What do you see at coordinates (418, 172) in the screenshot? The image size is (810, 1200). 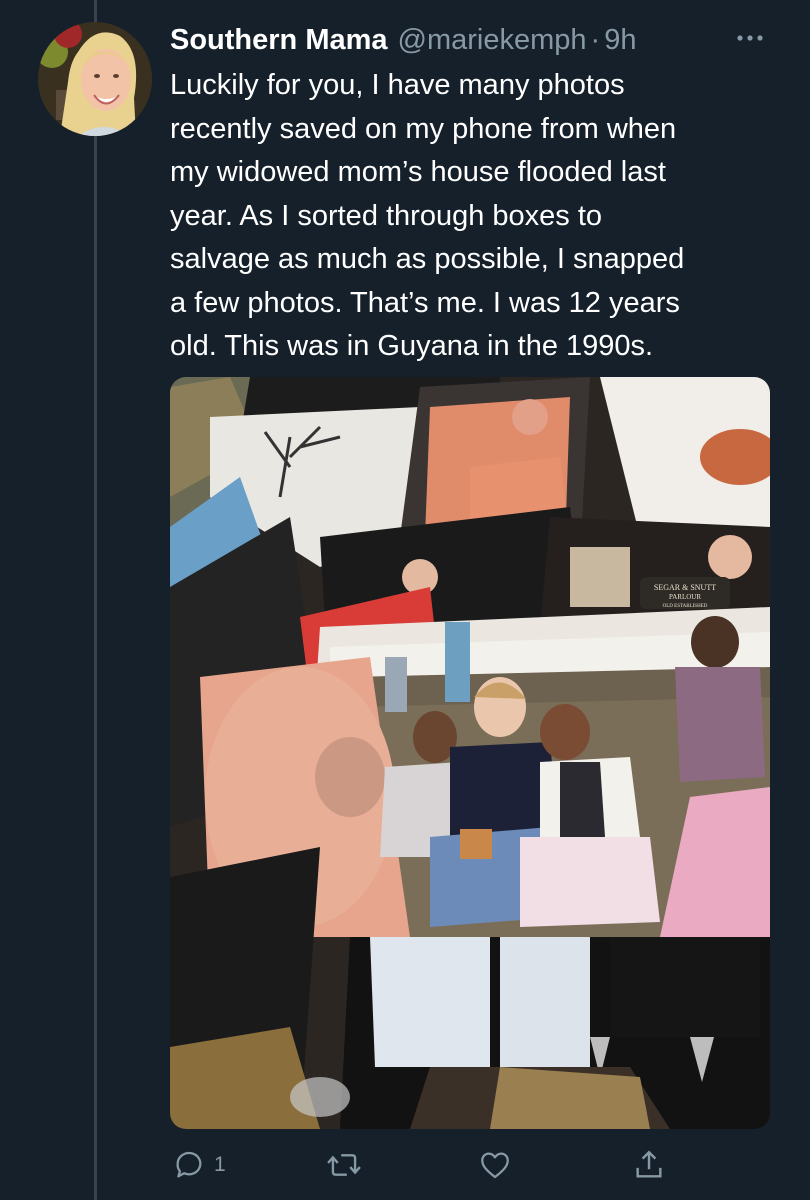 I see `tweet-text-line: my widowed mom’s house flooded last` at bounding box center [418, 172].